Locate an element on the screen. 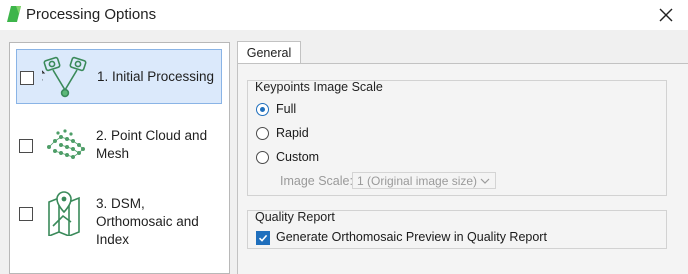 Image resolution: width=688 pixels, height=274 pixels. point-cloud-icon is located at coordinates (66, 144).